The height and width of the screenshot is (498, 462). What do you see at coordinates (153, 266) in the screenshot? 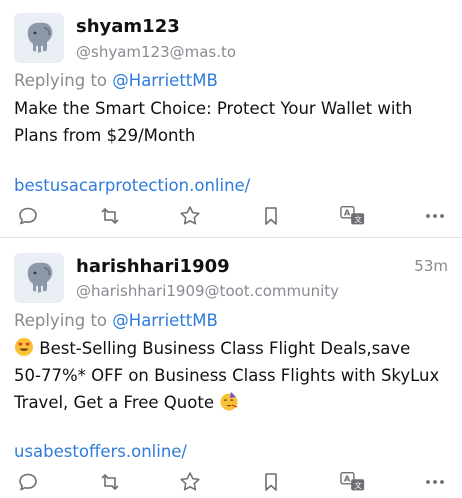
I see `display-name: harishhari1909` at bounding box center [153, 266].